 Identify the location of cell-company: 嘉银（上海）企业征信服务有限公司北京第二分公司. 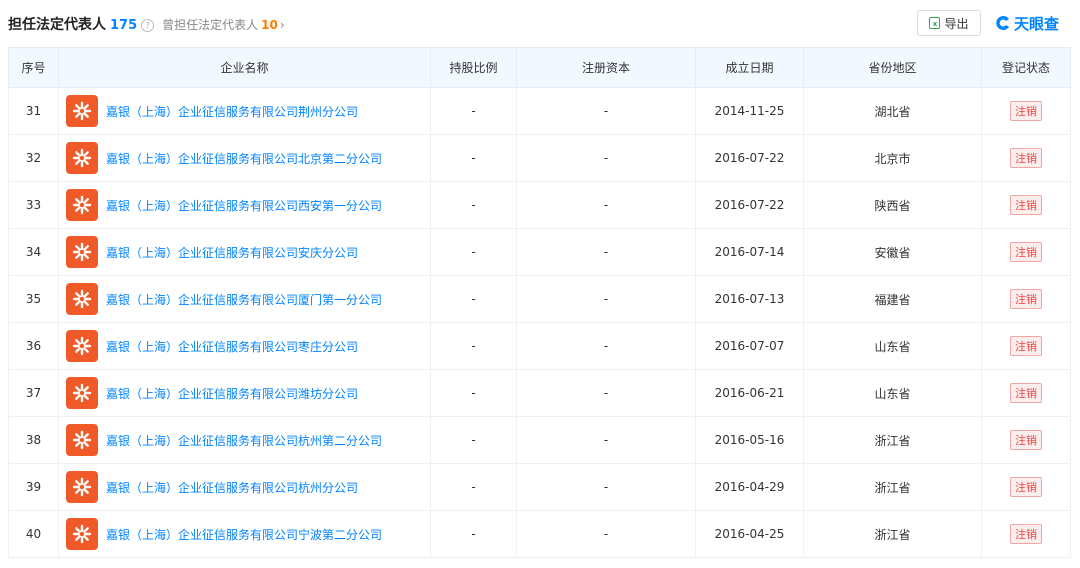
(244, 158).